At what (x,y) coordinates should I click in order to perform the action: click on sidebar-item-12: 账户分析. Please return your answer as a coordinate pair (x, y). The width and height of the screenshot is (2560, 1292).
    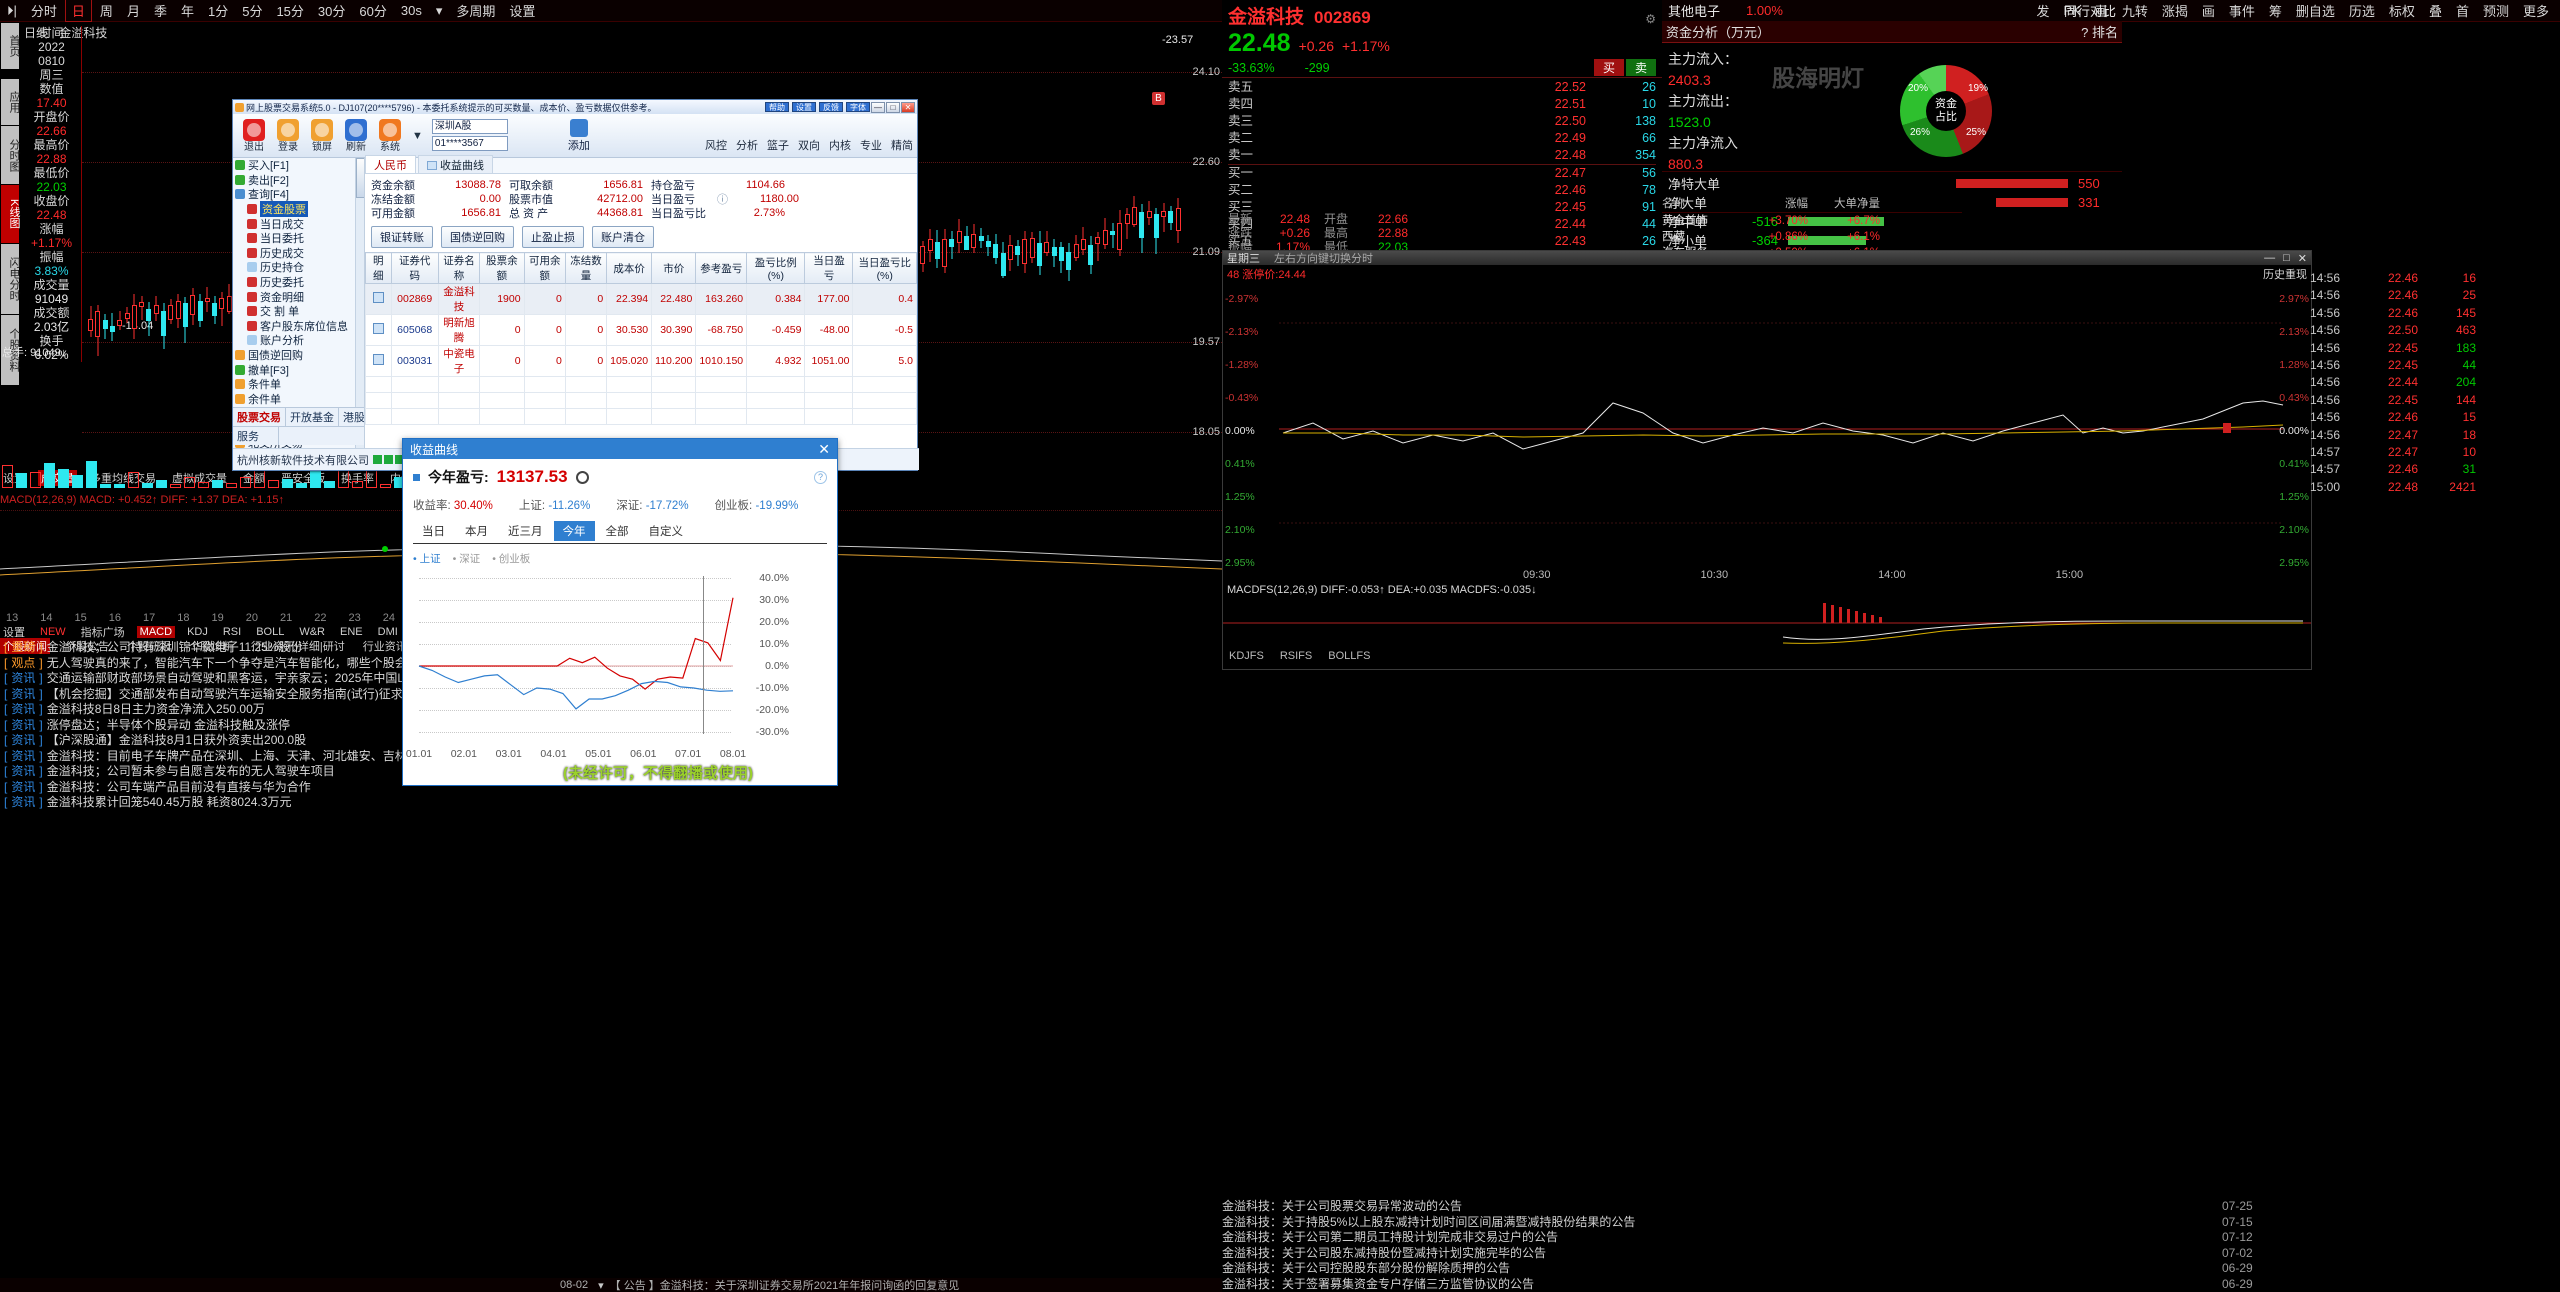
    Looking at the image, I should click on (298, 340).